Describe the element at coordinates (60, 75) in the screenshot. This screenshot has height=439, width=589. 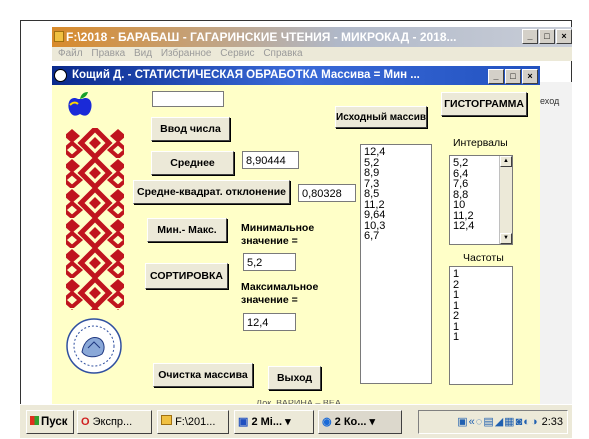
I see `app-icon` at that location.